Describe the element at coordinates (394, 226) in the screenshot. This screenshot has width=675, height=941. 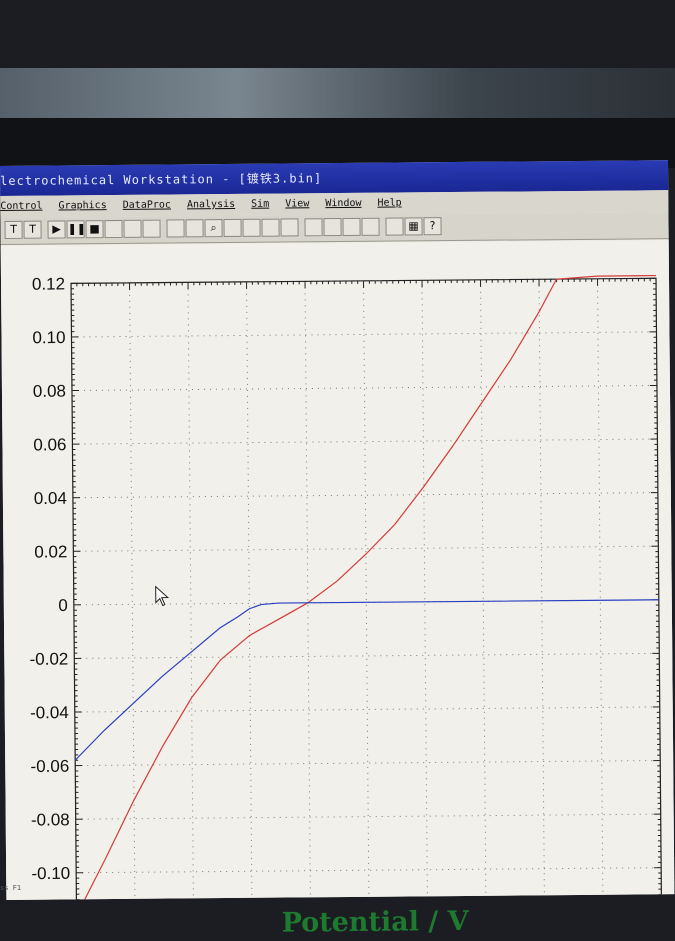
I see `signal-icon` at that location.